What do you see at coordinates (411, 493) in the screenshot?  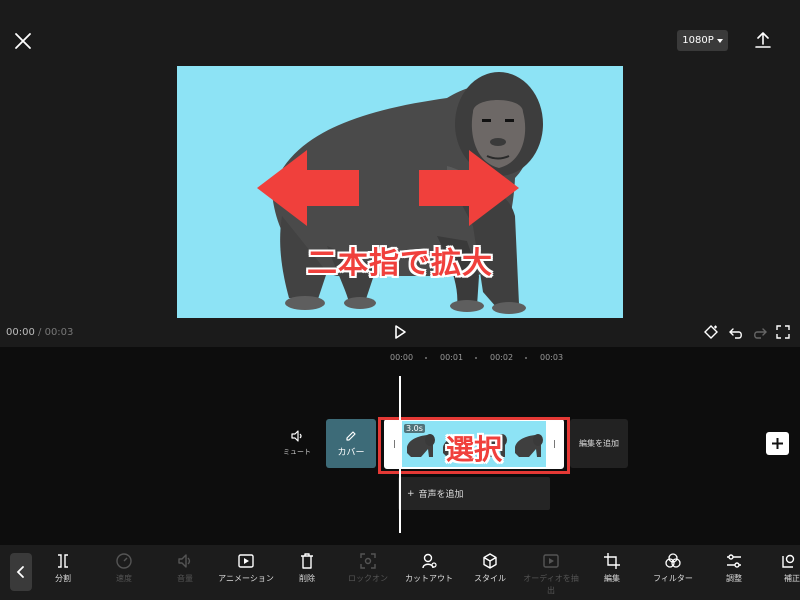 I see `plus-icon: +` at bounding box center [411, 493].